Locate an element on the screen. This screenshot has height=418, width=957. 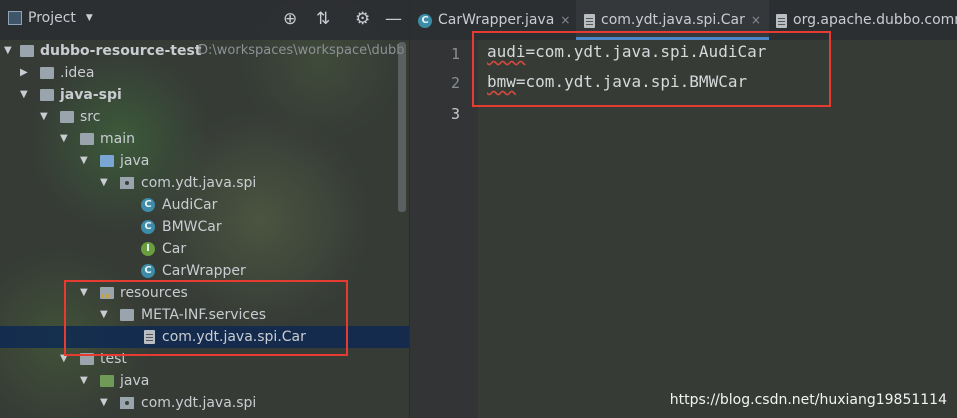
tree-item-src: ▼ src is located at coordinates (204, 117).